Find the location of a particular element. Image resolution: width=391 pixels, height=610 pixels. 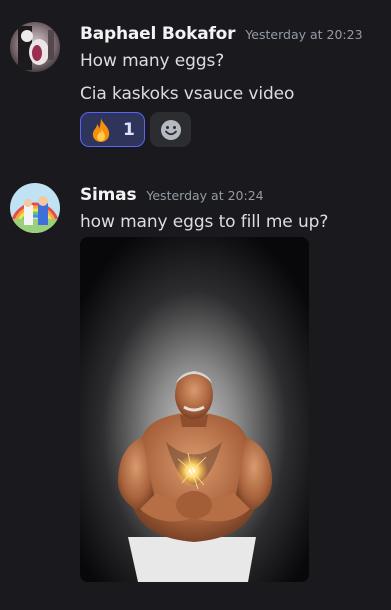

timestamp: Yesterday at 20:24 is located at coordinates (205, 195).